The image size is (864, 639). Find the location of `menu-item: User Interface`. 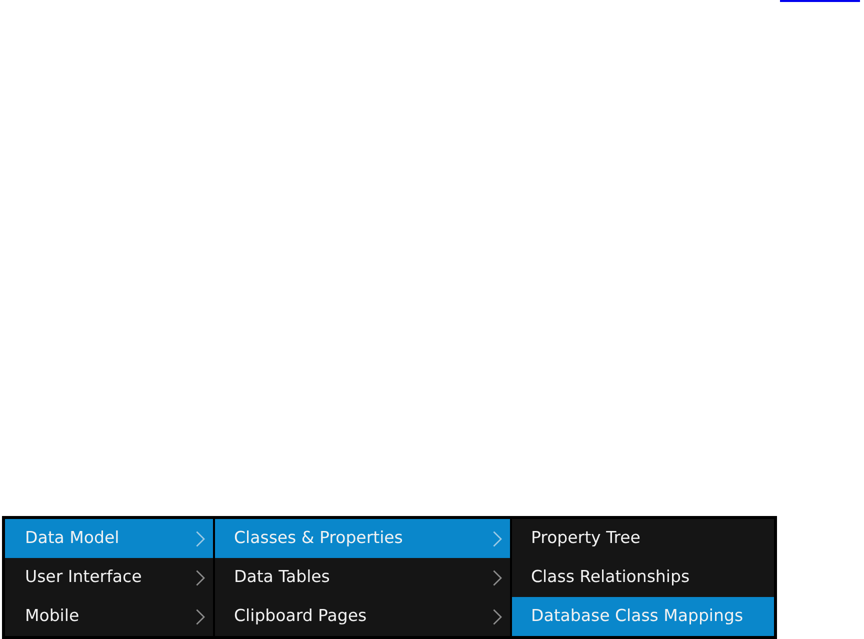

menu-item: User Interface is located at coordinates (109, 577).